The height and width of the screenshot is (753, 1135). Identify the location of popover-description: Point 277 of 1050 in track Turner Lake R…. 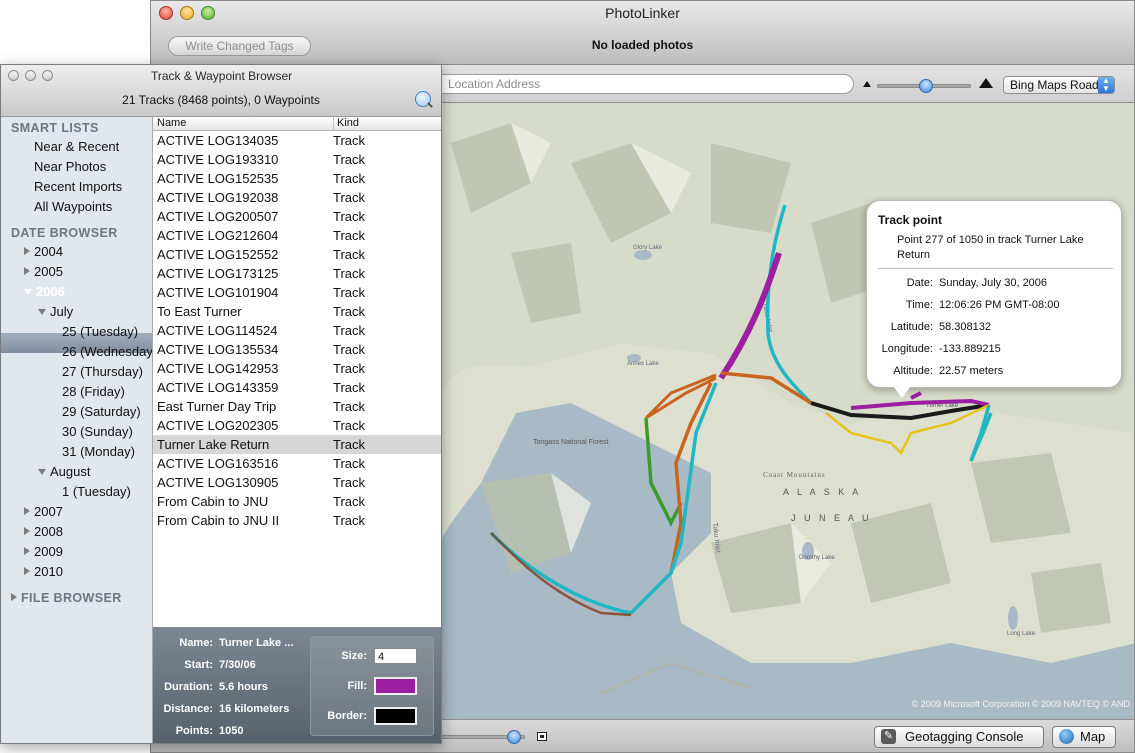
(990, 247).